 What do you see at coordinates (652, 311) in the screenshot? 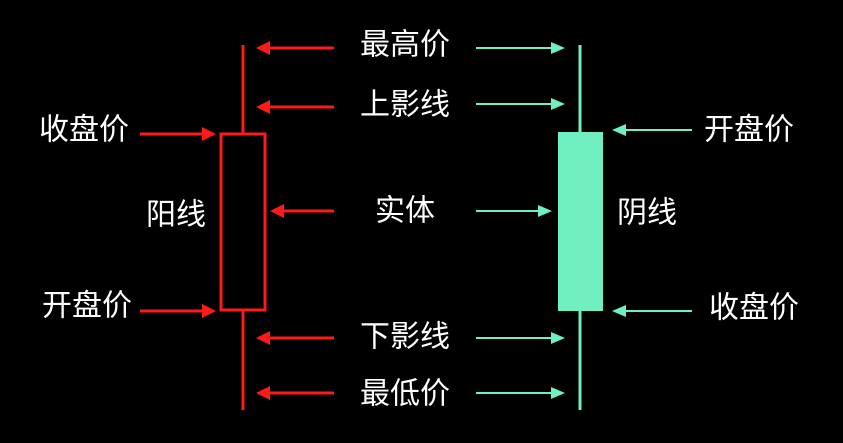
I see `arrow-close-to-bear` at bounding box center [652, 311].